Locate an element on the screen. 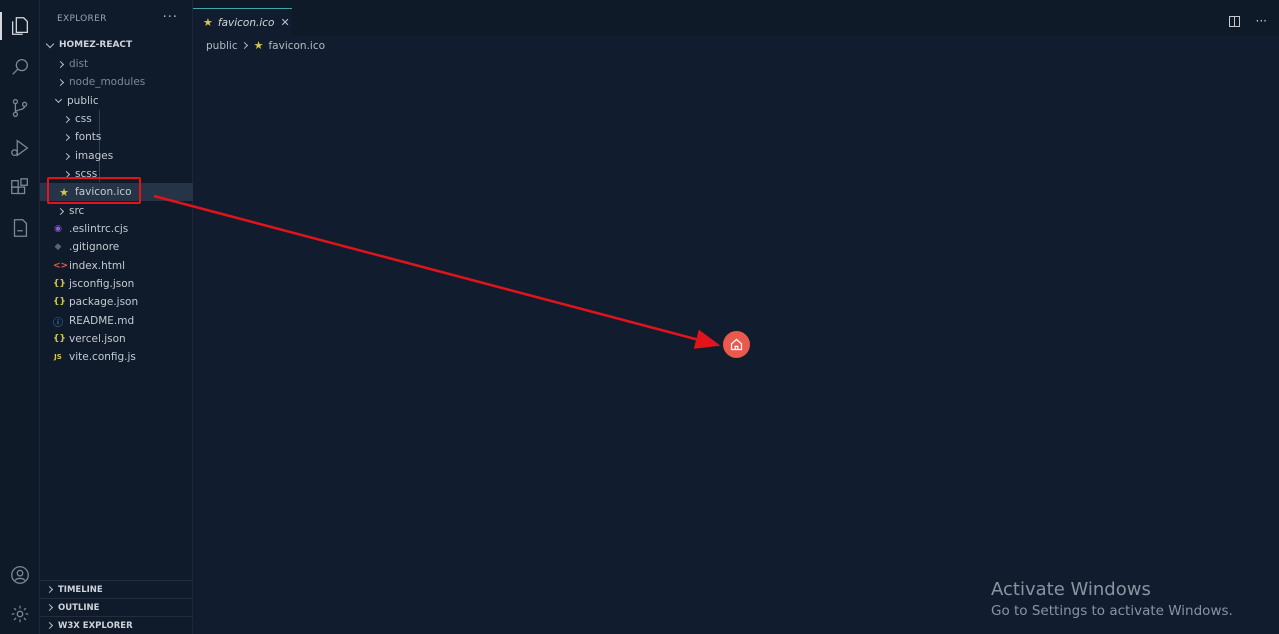  favicon-preview-image is located at coordinates (736, 344).